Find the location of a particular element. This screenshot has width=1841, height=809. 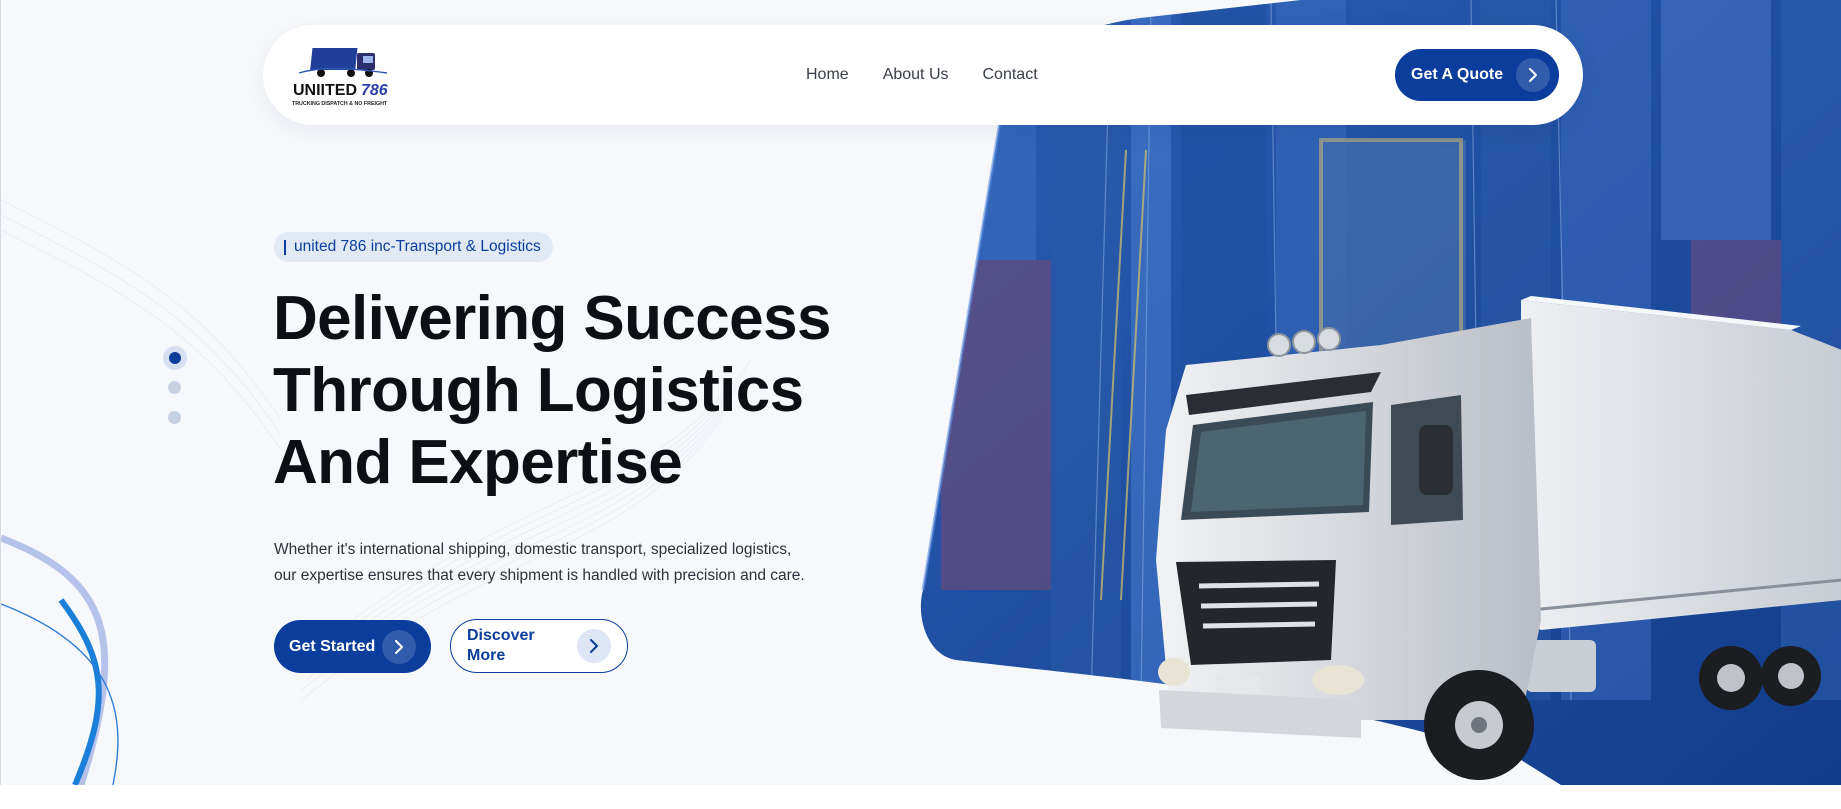

get-a-quote-button: Get A Quote is located at coordinates (1477, 75).